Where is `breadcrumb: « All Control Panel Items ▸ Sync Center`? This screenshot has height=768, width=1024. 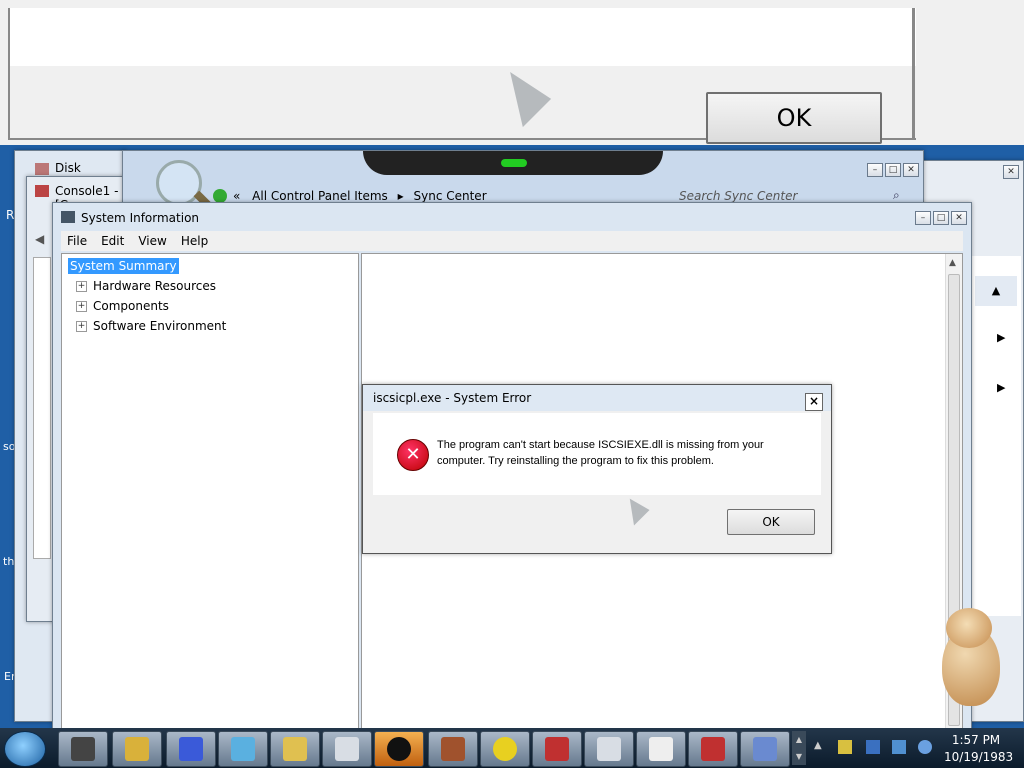
breadcrumb: « All Control Panel Items ▸ Sync Center is located at coordinates (360, 196).